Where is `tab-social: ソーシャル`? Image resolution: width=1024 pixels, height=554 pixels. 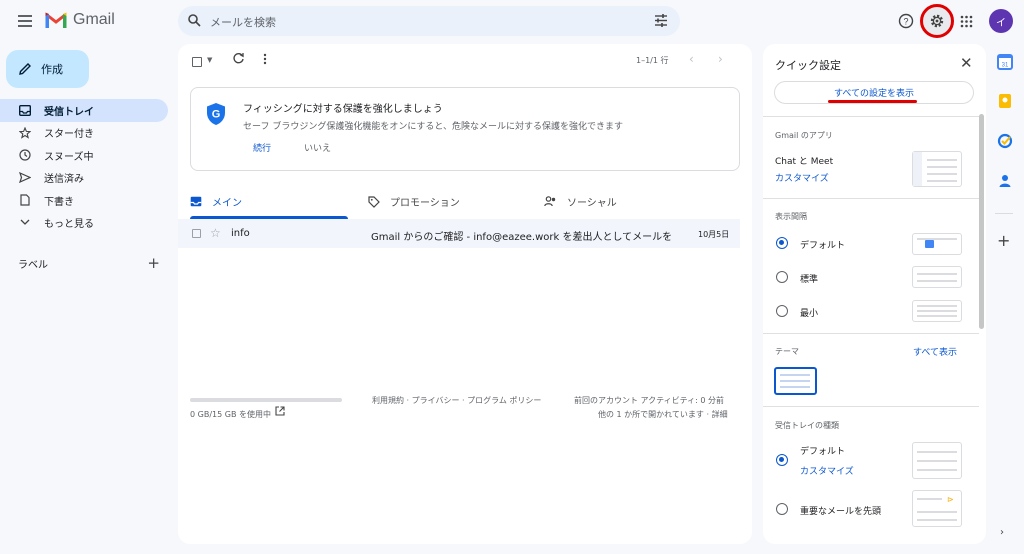 tab-social: ソーシャル is located at coordinates (580, 201).